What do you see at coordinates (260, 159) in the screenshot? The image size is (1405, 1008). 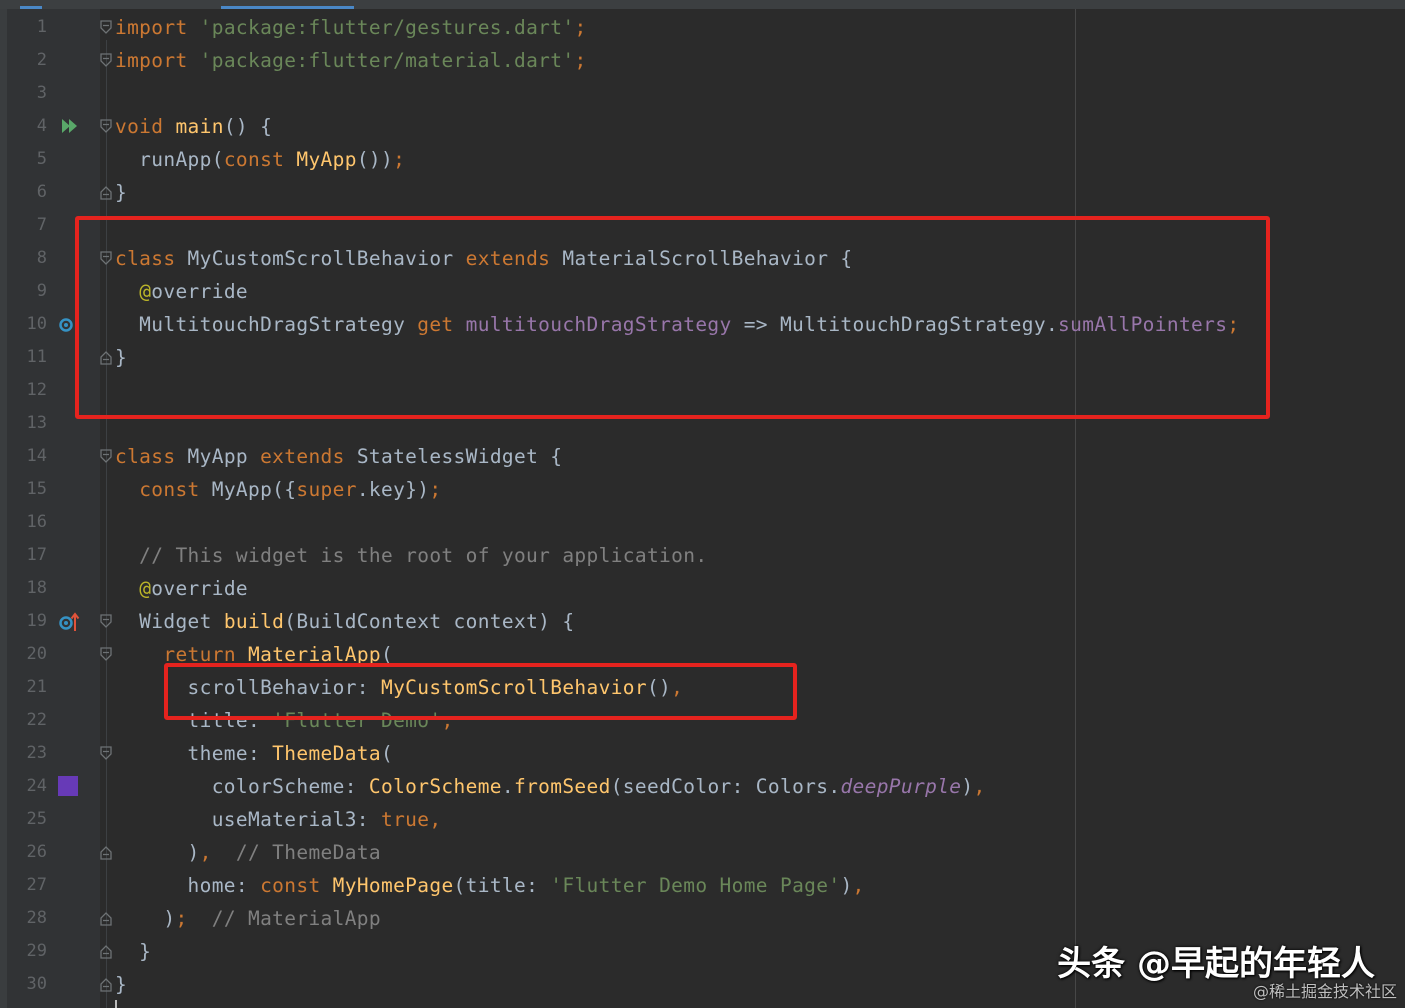 I see `code-text: runApp(const MyApp());` at bounding box center [260, 159].